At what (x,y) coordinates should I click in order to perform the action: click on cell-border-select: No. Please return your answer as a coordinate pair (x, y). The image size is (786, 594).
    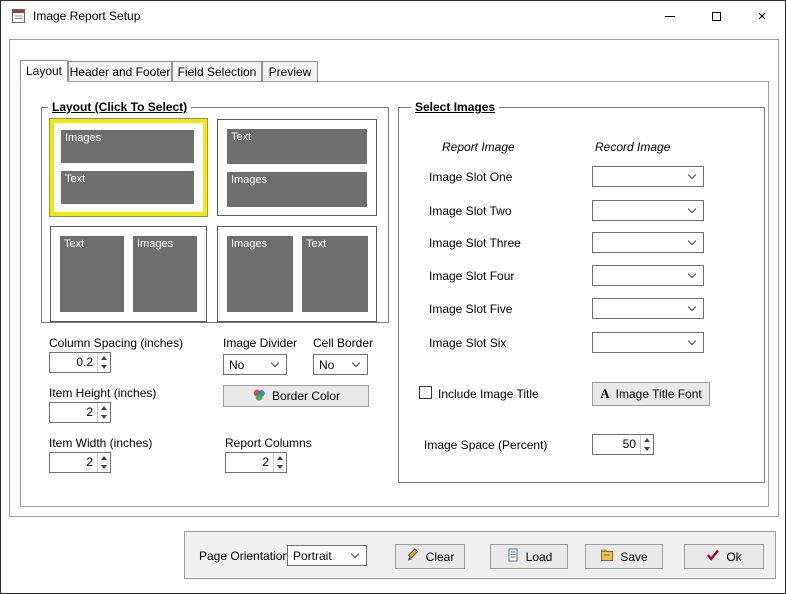
    Looking at the image, I should click on (340, 364).